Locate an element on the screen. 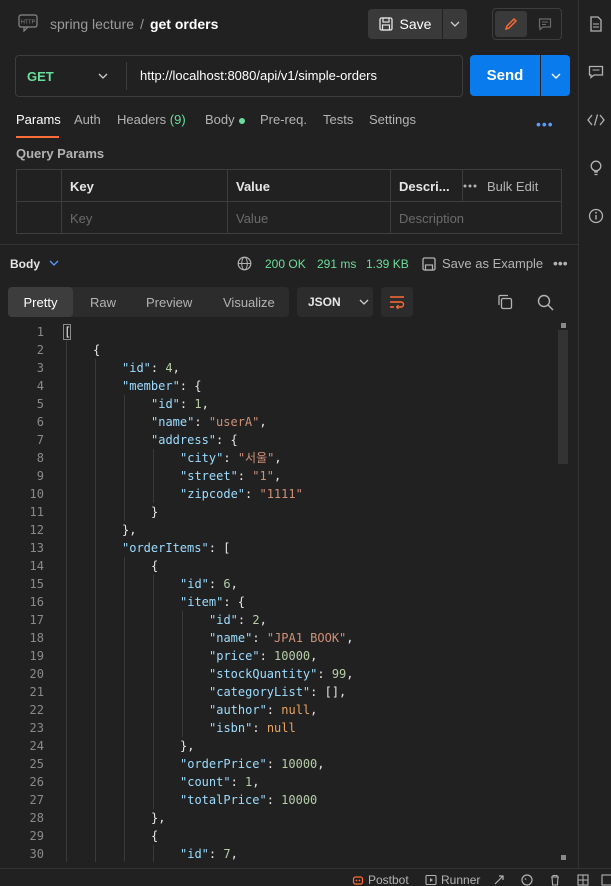 The image size is (611, 886). description-input: Description is located at coordinates (476, 218).